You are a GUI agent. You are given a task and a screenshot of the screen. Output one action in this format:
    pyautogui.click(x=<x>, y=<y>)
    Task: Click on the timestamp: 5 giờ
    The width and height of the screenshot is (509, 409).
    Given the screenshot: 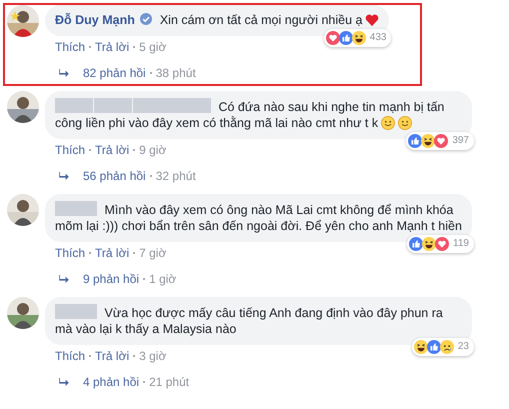 What is the action you would take?
    pyautogui.click(x=152, y=47)
    